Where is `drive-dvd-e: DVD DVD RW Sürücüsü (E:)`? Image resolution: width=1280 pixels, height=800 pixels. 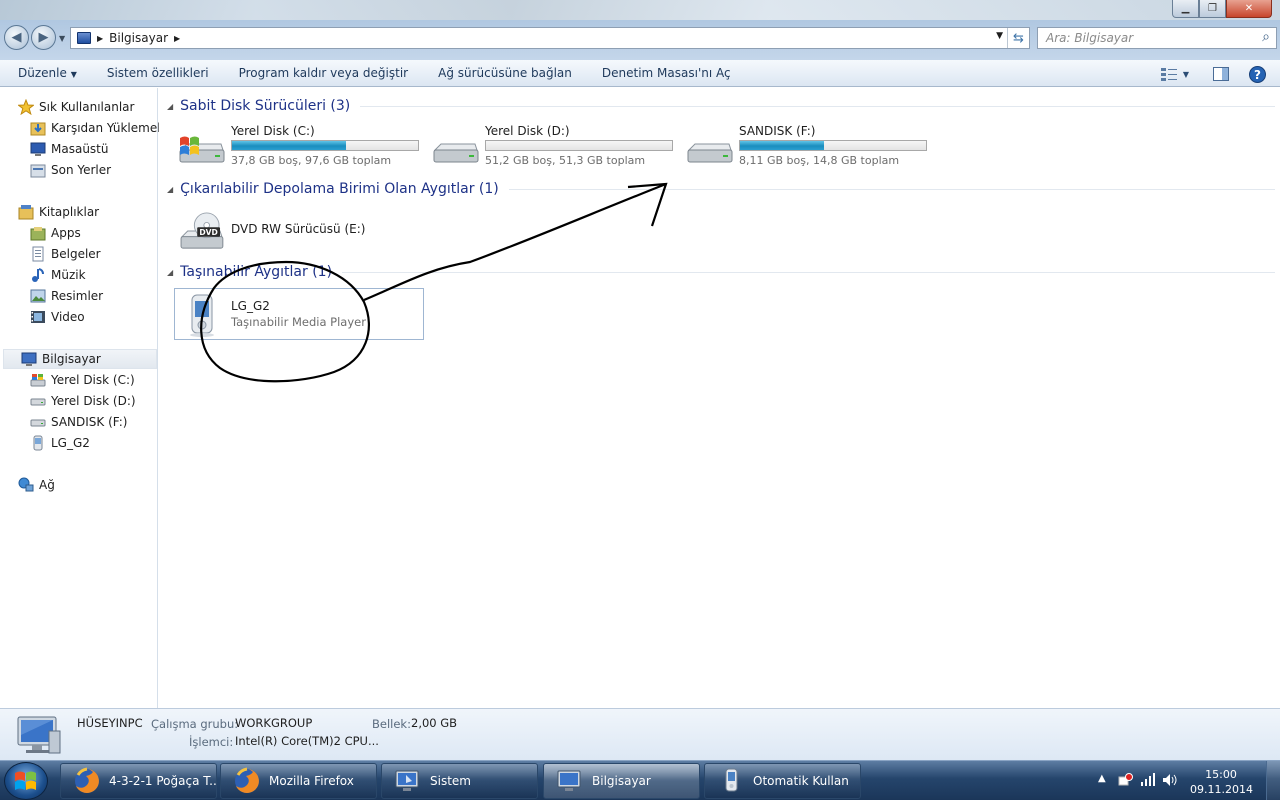 drive-dvd-e: DVD DVD RW Sürücüsü (E:) is located at coordinates (300, 231).